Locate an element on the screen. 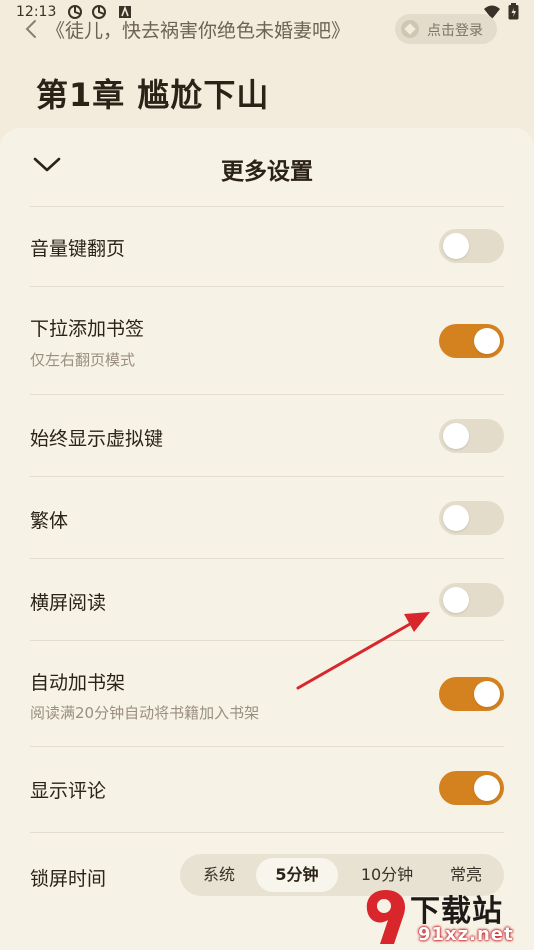 This screenshot has height=950, width=534. sheet-header: 更多设置 is located at coordinates (267, 167).